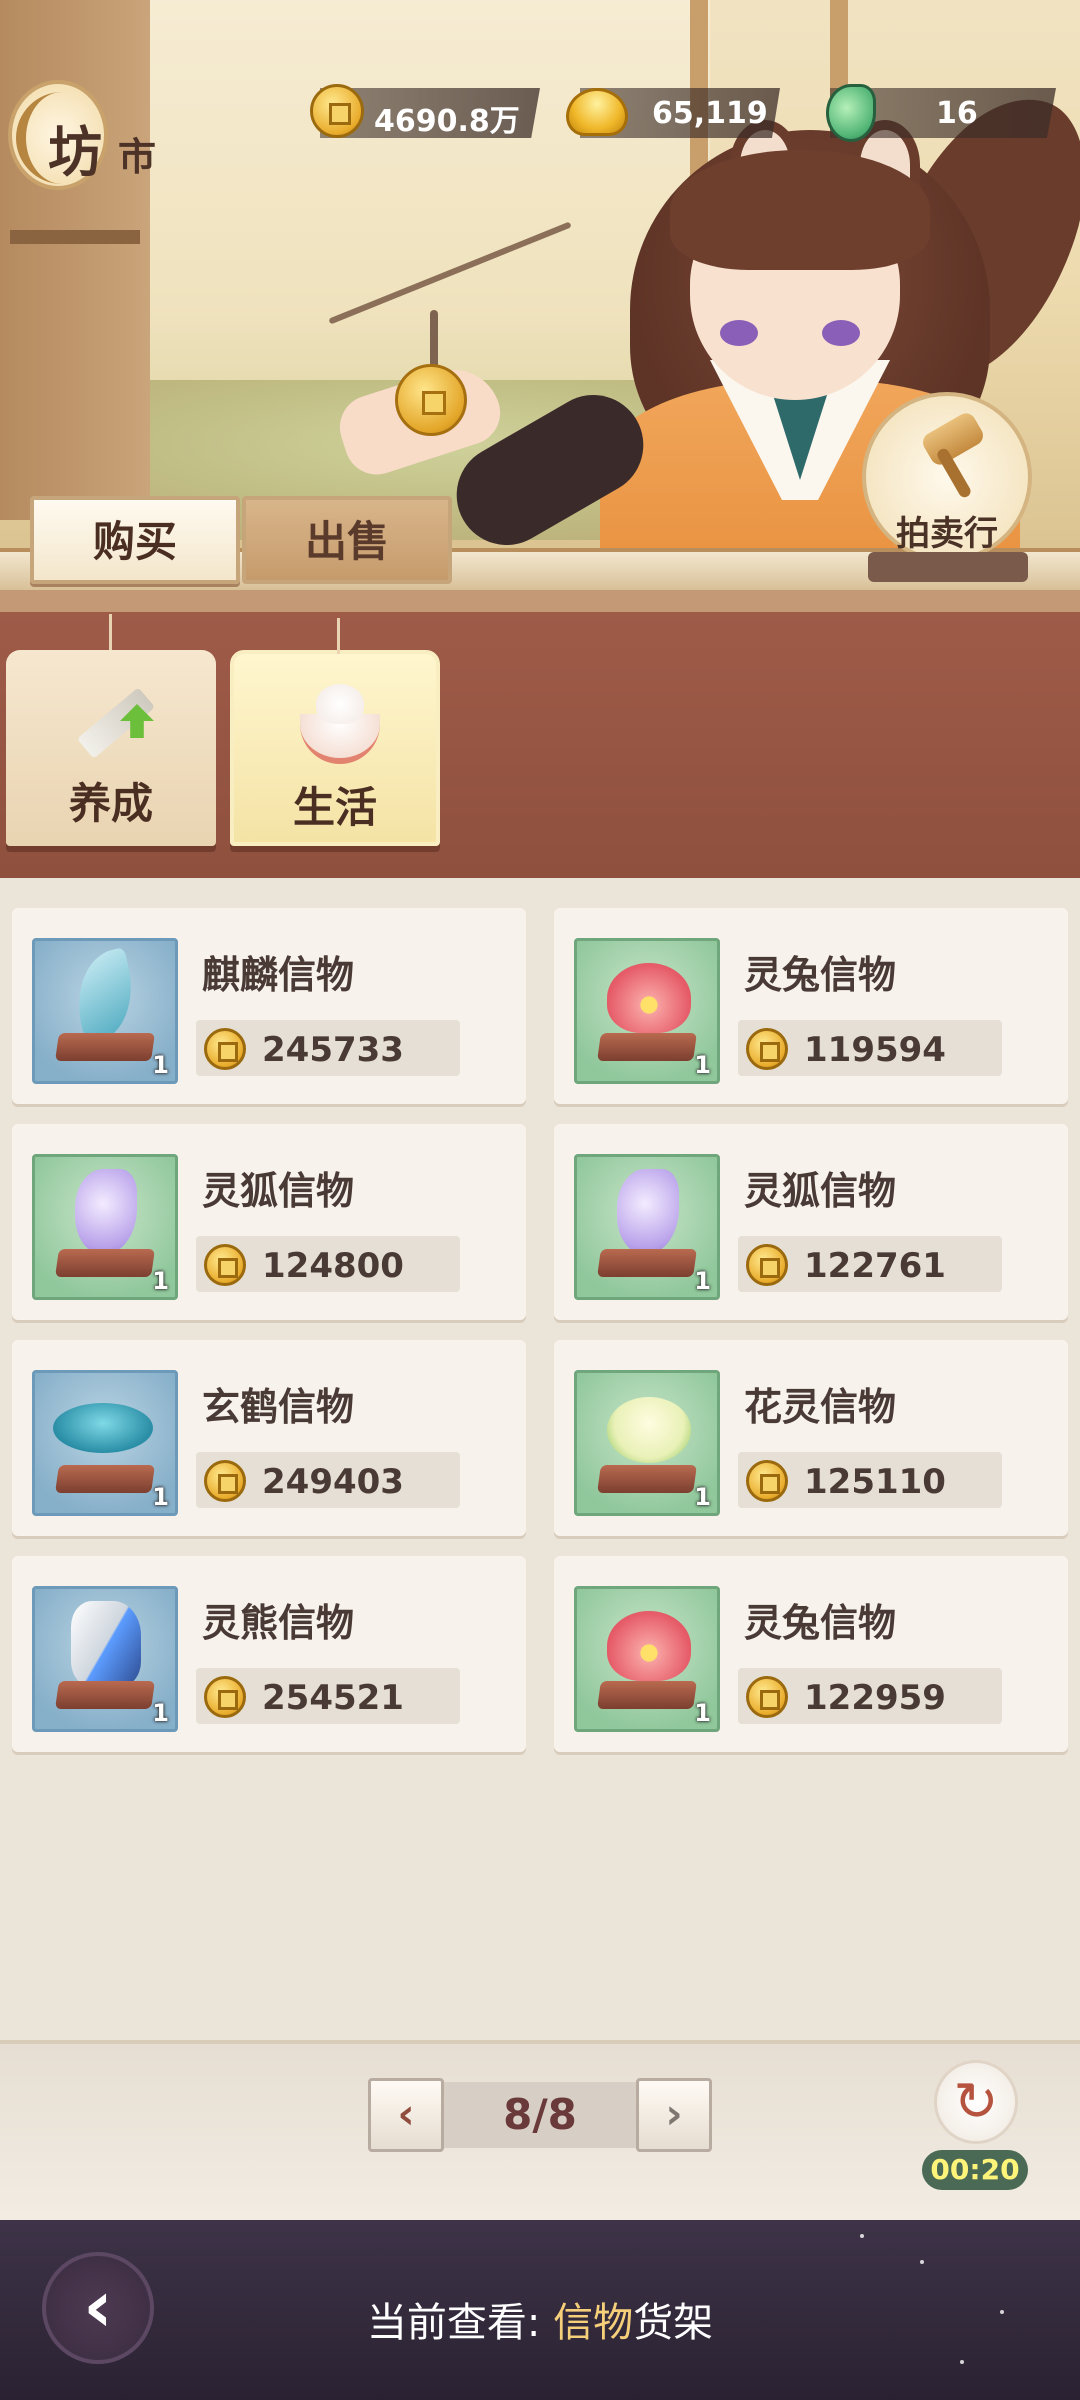  Describe the element at coordinates (947, 534) in the screenshot. I see `auction-house-label: 拍卖行` at that location.